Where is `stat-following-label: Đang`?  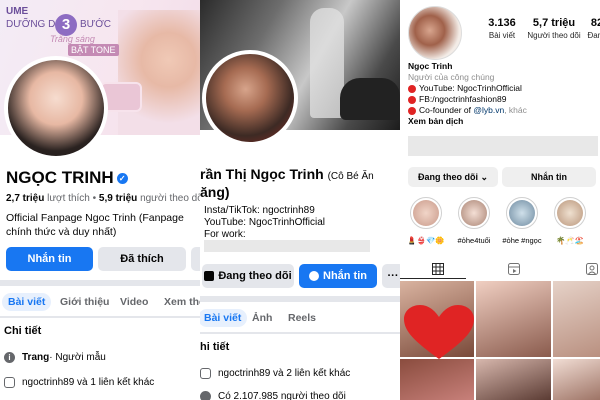
stat-following-label: Đang is located at coordinates (593, 35).